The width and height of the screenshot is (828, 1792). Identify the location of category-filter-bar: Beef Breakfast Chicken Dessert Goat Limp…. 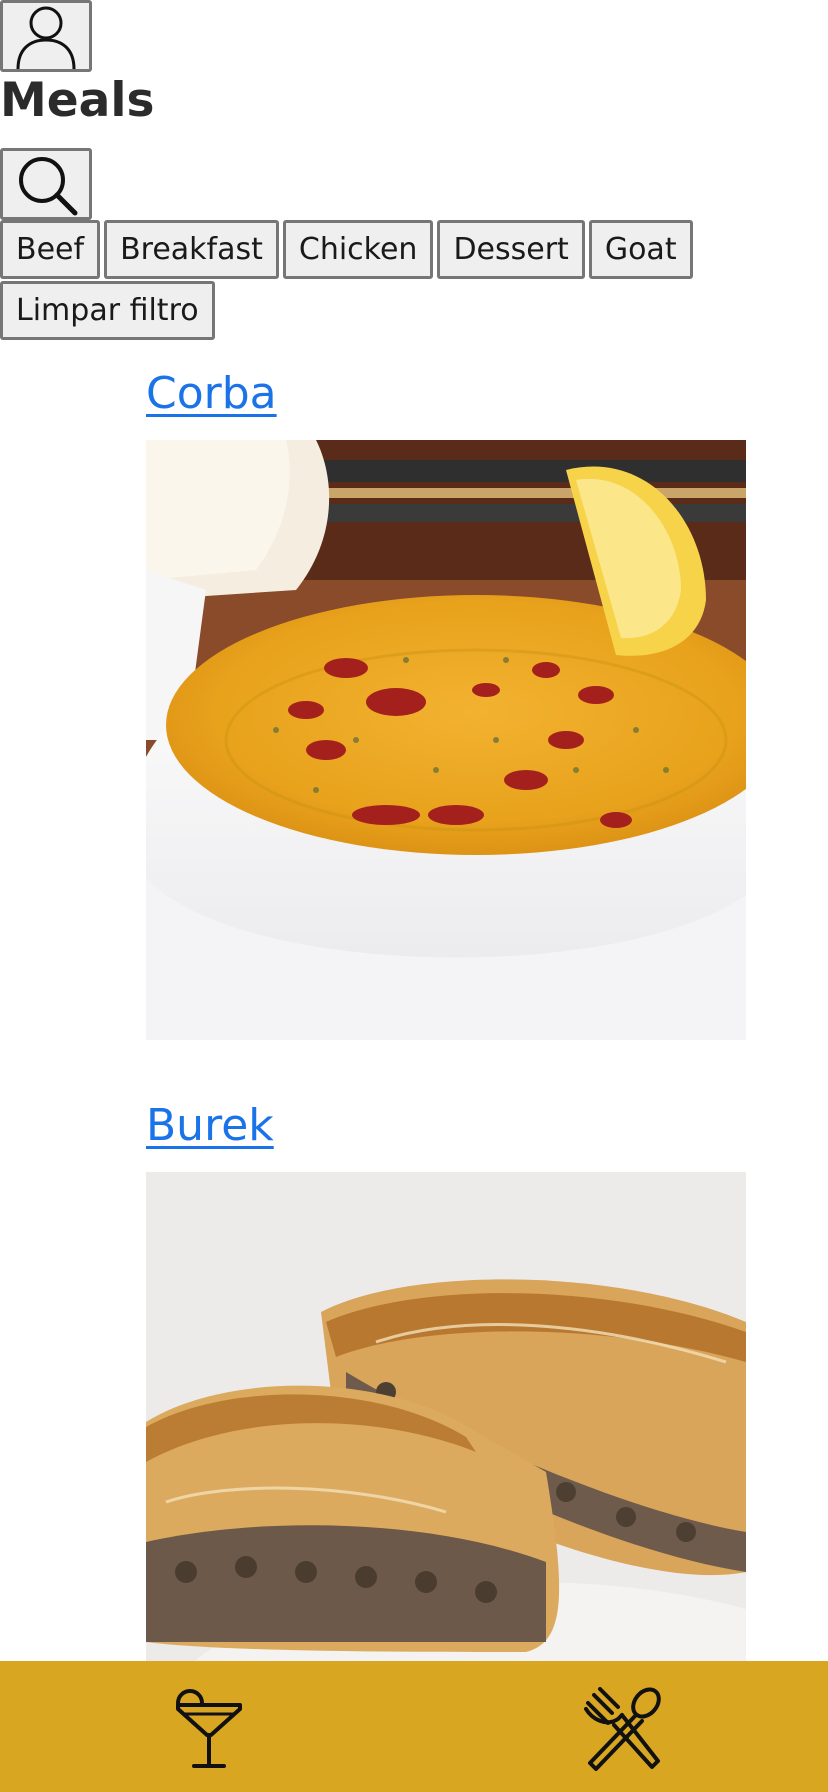
(414, 280).